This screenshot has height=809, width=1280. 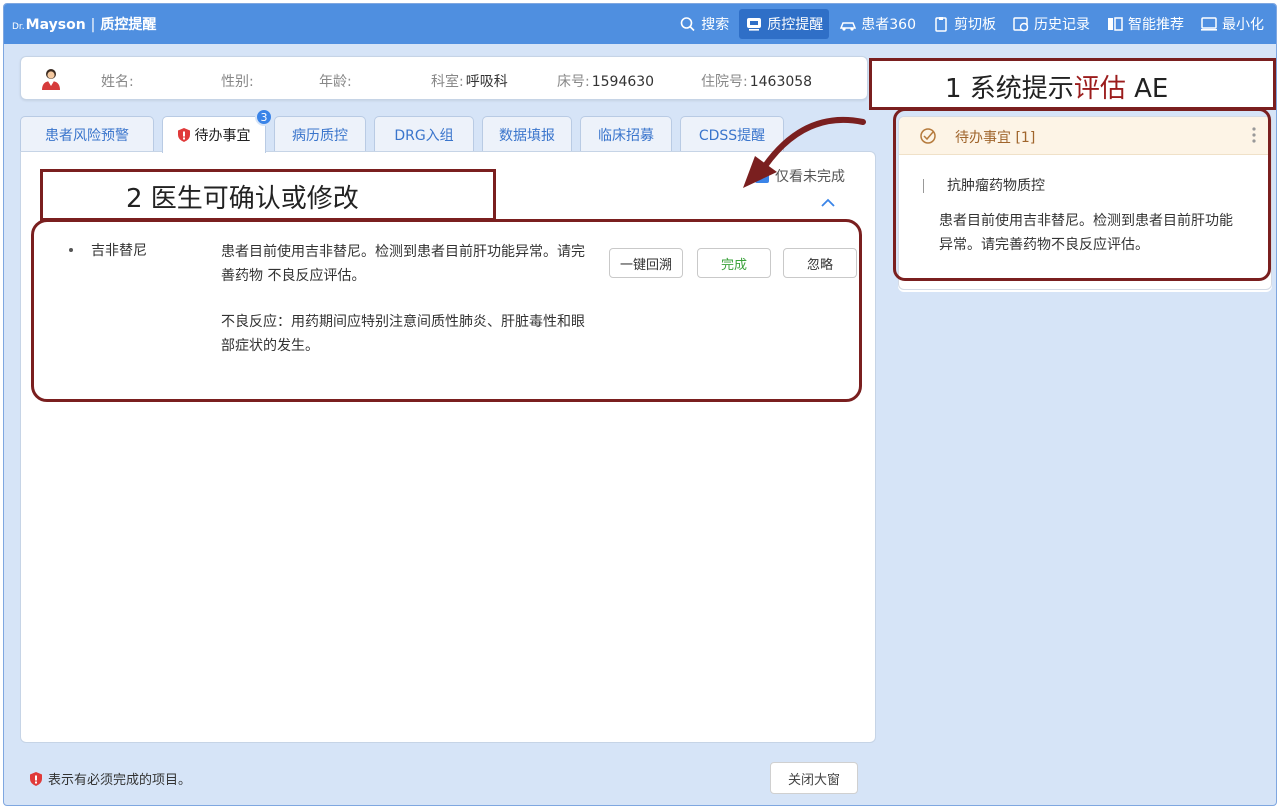 I want to click on recommend-icon, so click(x=1115, y=24).